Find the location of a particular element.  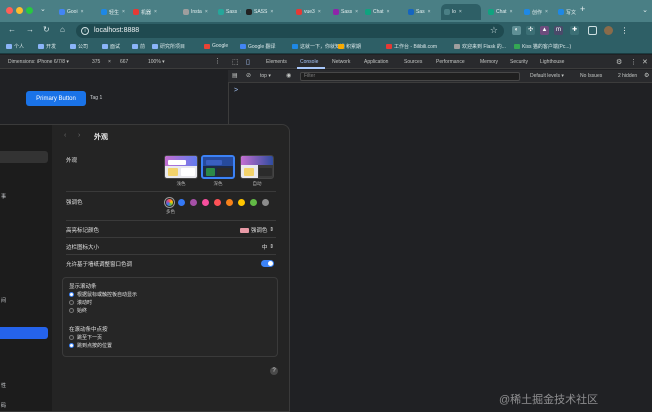

eye-icon: ◉ is located at coordinates (288, 75).